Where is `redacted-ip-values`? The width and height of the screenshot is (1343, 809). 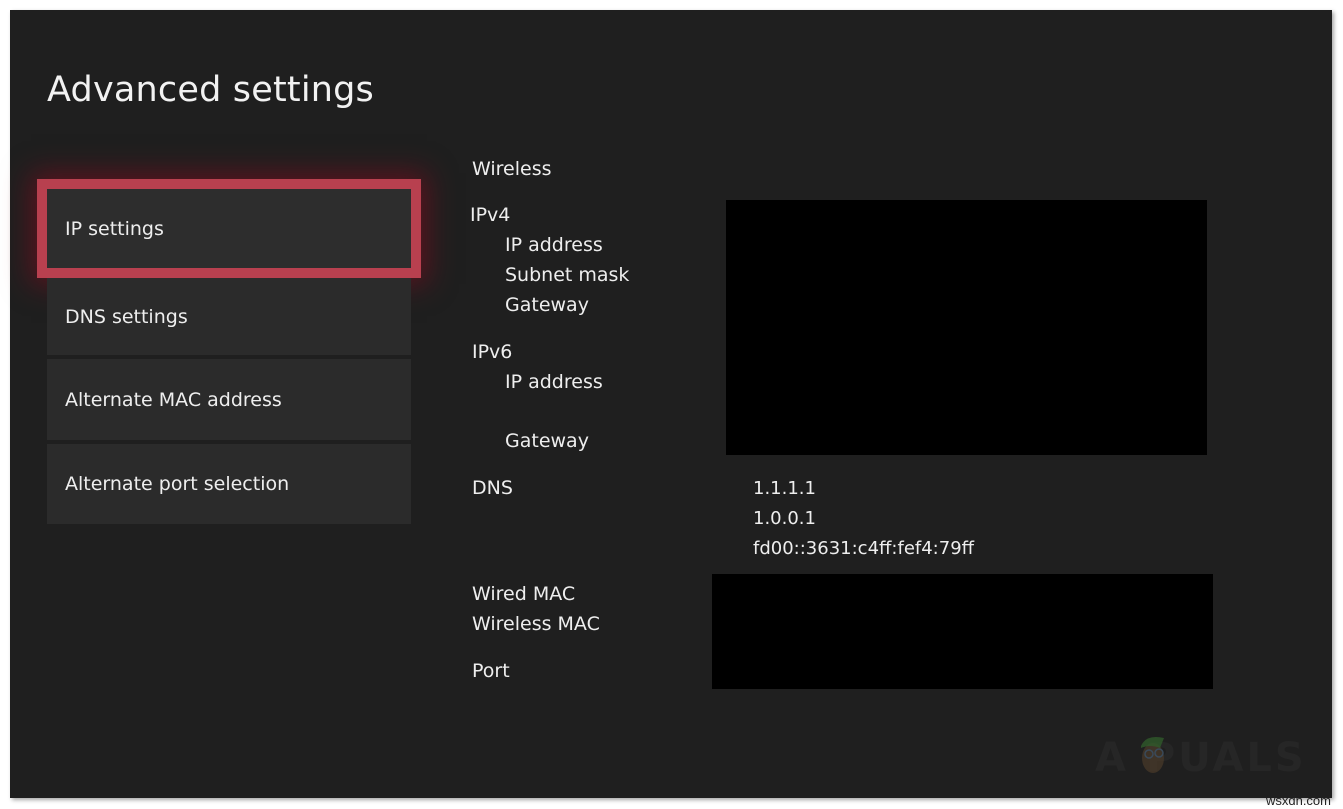 redacted-ip-values is located at coordinates (966, 327).